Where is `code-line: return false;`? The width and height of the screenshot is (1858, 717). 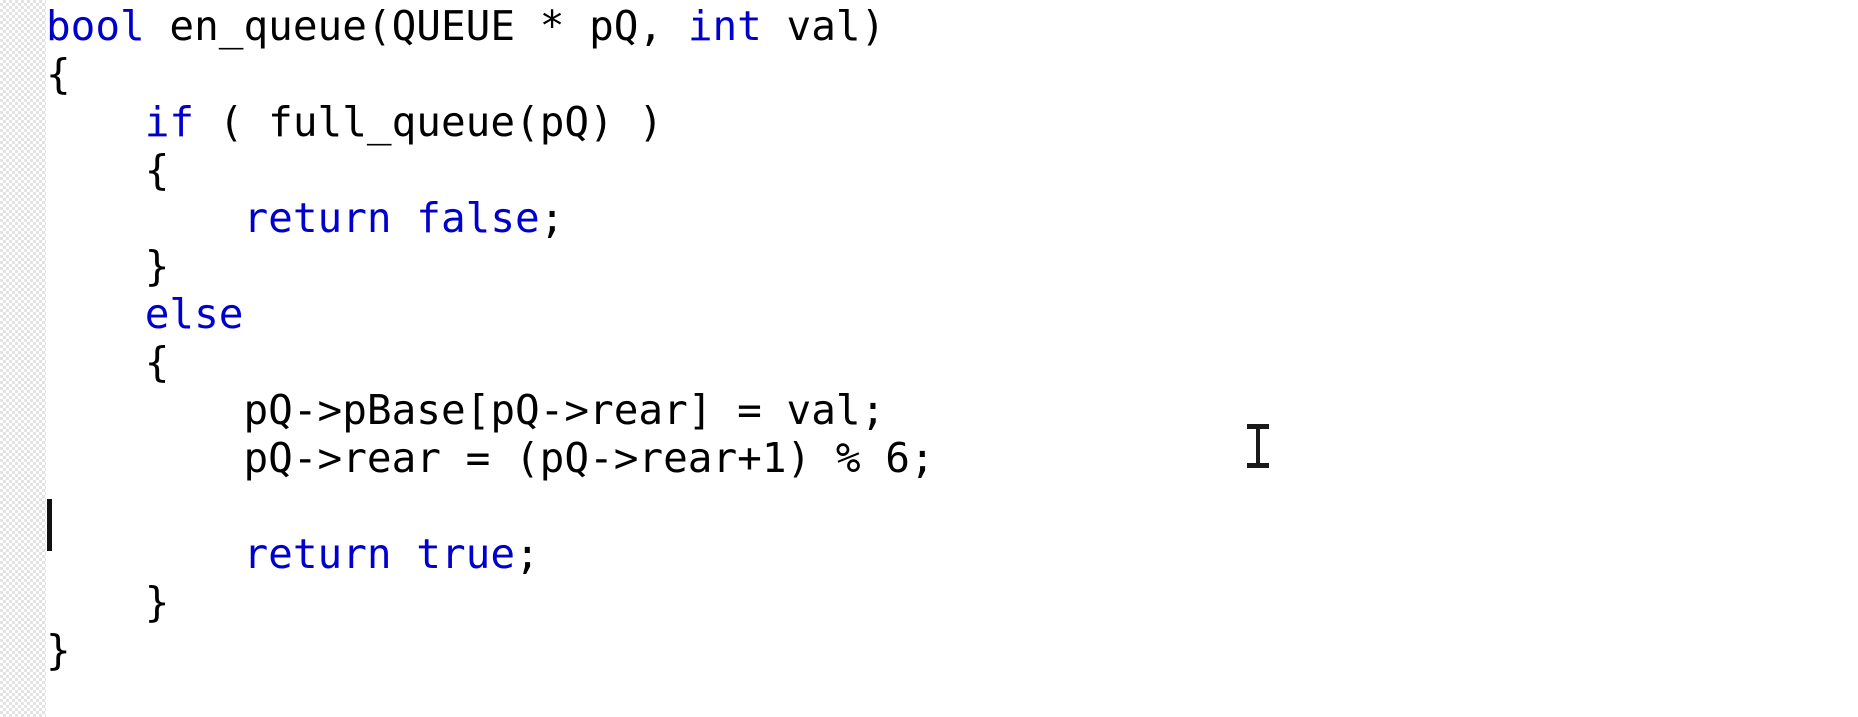
code-line: return false; is located at coordinates (305, 218).